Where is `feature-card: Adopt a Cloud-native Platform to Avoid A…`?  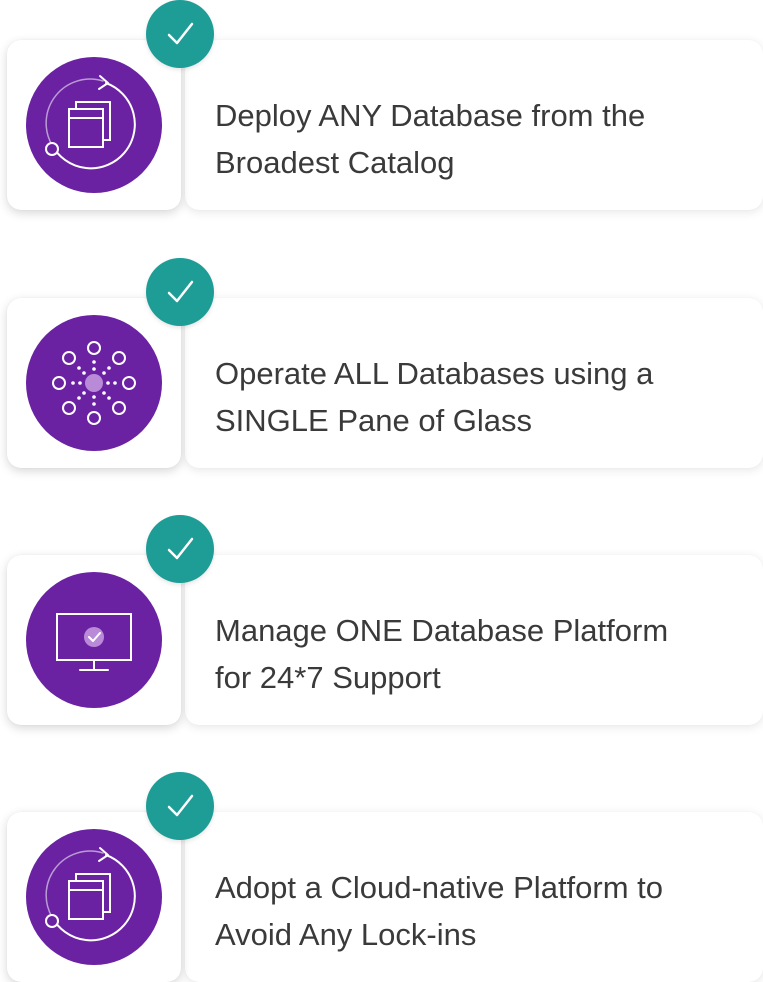
feature-card: Adopt a Cloud-native Platform to Avoid A… is located at coordinates (474, 897).